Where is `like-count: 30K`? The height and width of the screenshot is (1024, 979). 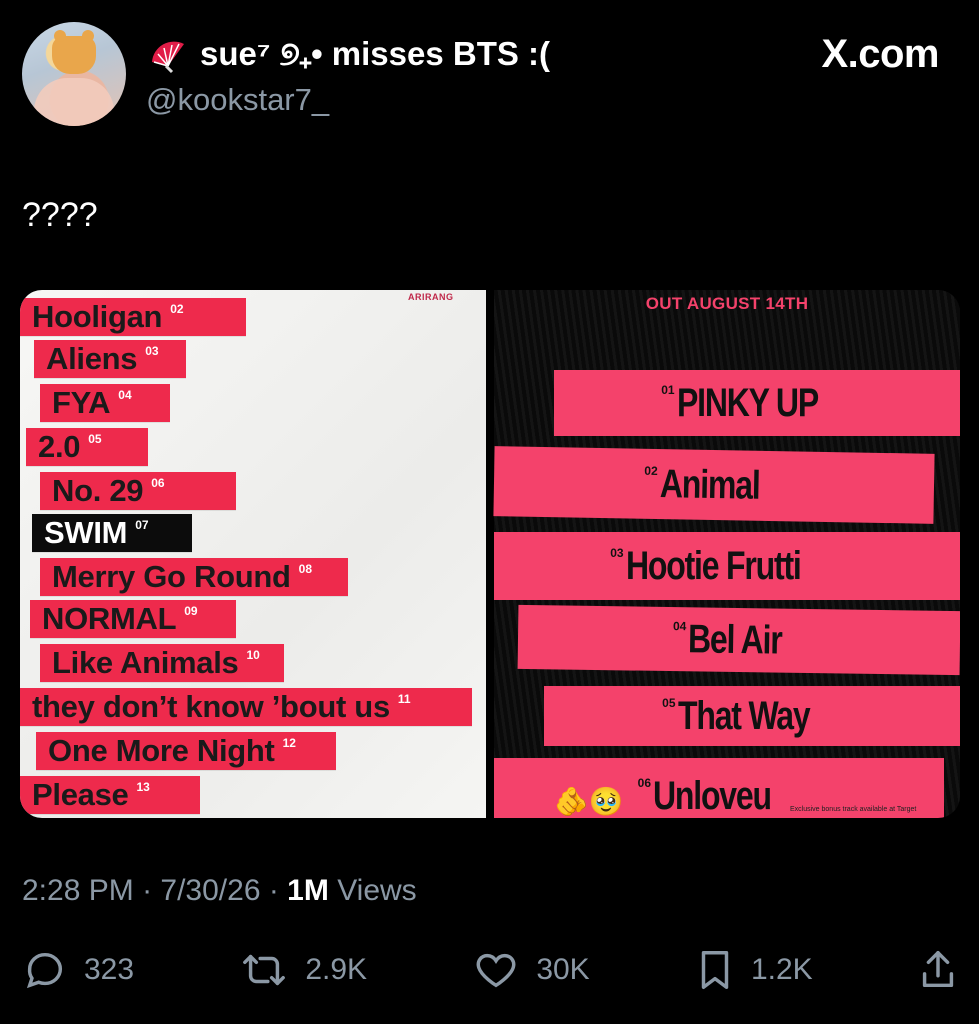 like-count: 30K is located at coordinates (563, 969).